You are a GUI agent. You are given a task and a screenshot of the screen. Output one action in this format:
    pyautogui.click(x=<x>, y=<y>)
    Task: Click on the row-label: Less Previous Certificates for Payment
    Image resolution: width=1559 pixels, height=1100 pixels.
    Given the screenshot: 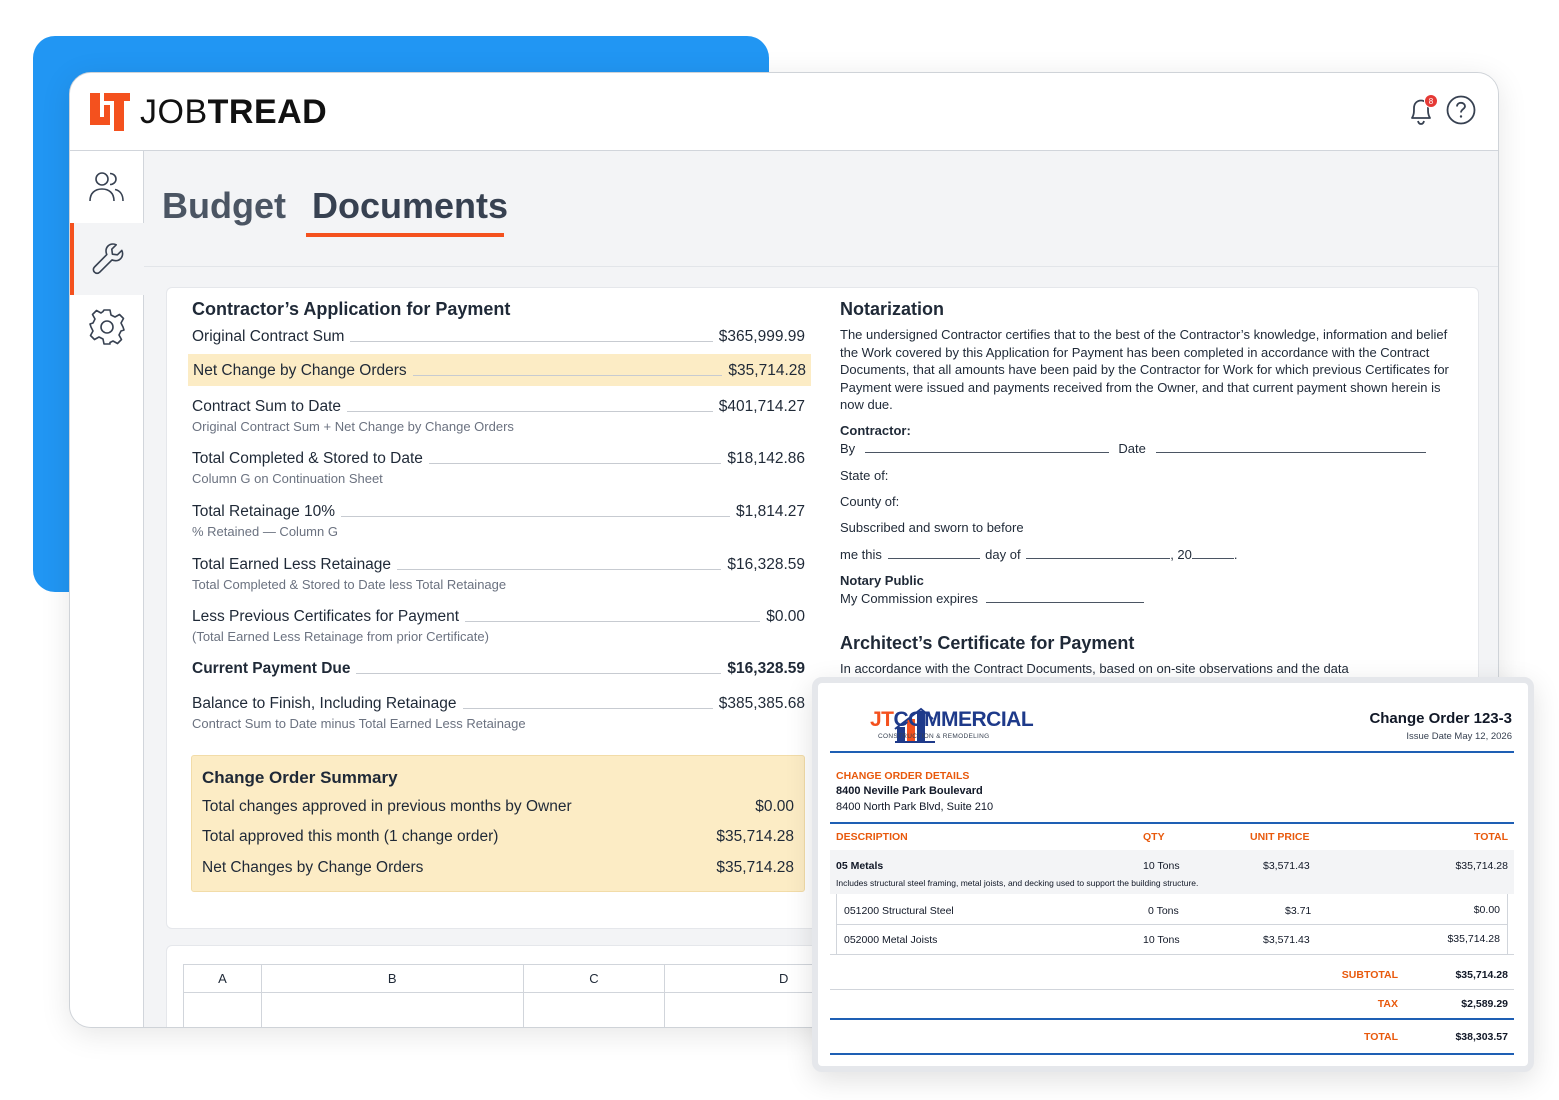 What is the action you would take?
    pyautogui.click(x=329, y=617)
    